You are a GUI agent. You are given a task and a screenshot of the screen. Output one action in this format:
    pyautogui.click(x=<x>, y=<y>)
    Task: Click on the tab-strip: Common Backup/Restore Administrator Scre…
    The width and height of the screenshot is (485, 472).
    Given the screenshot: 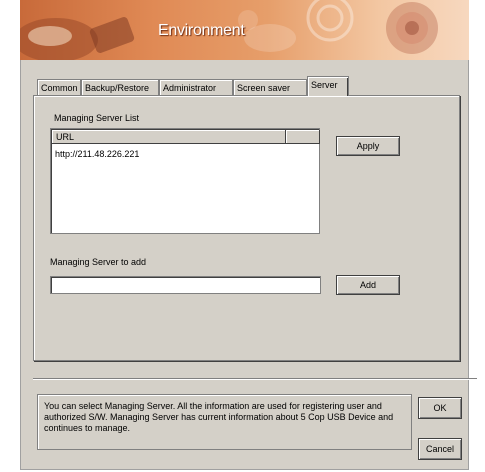 What is the action you would take?
    pyautogui.click(x=247, y=86)
    